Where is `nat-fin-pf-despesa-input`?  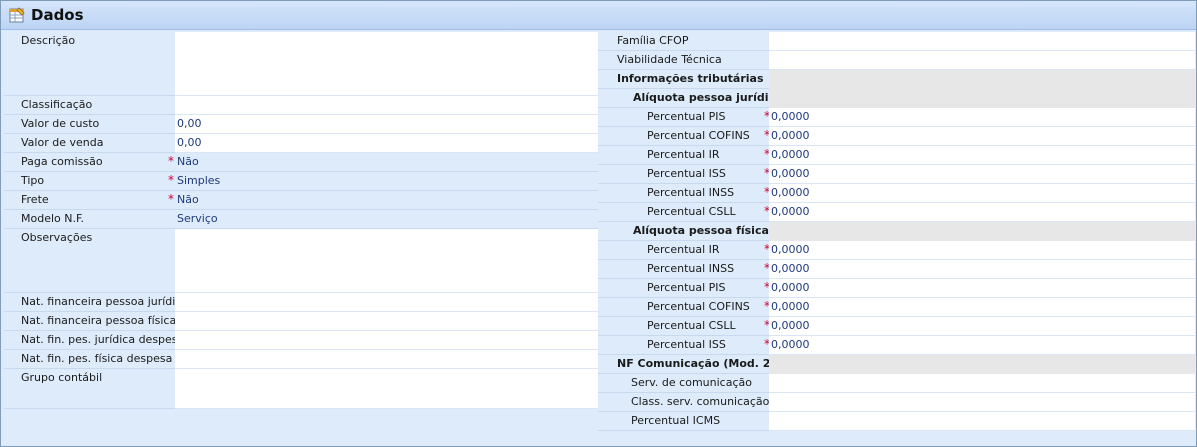 nat-fin-pf-despesa-input is located at coordinates (386, 359).